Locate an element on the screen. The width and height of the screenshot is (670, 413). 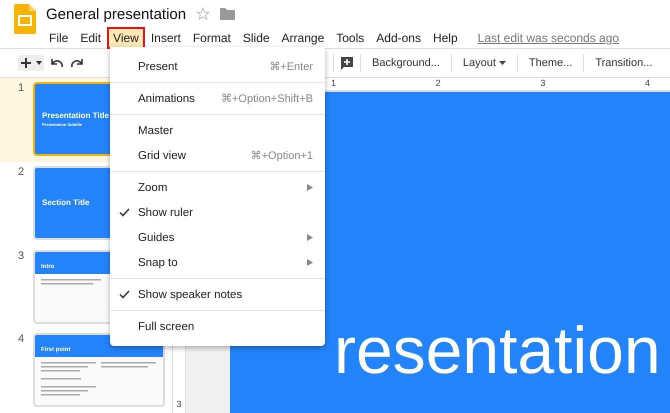
slide-number: 4 is located at coordinates (21, 340).